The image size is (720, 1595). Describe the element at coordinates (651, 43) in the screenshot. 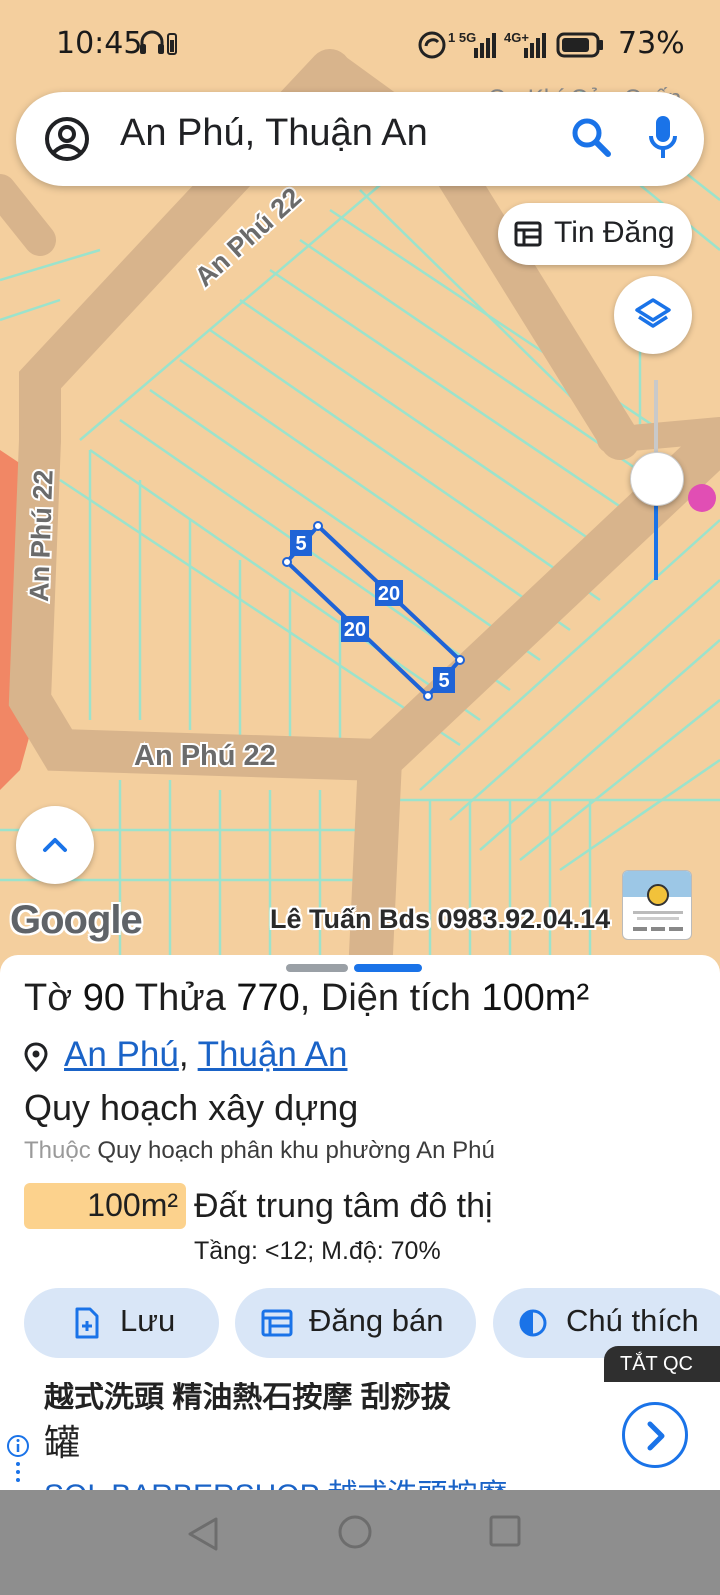

I see `battery-percent: 73%` at that location.